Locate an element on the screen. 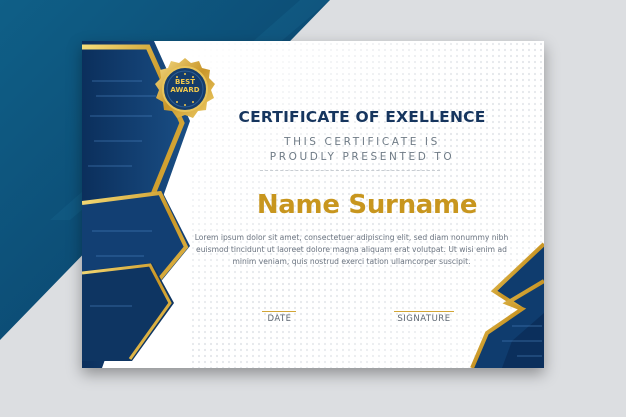 This screenshot has width=626, height=417. recipient-name: Name Surname is located at coordinates (367, 205).